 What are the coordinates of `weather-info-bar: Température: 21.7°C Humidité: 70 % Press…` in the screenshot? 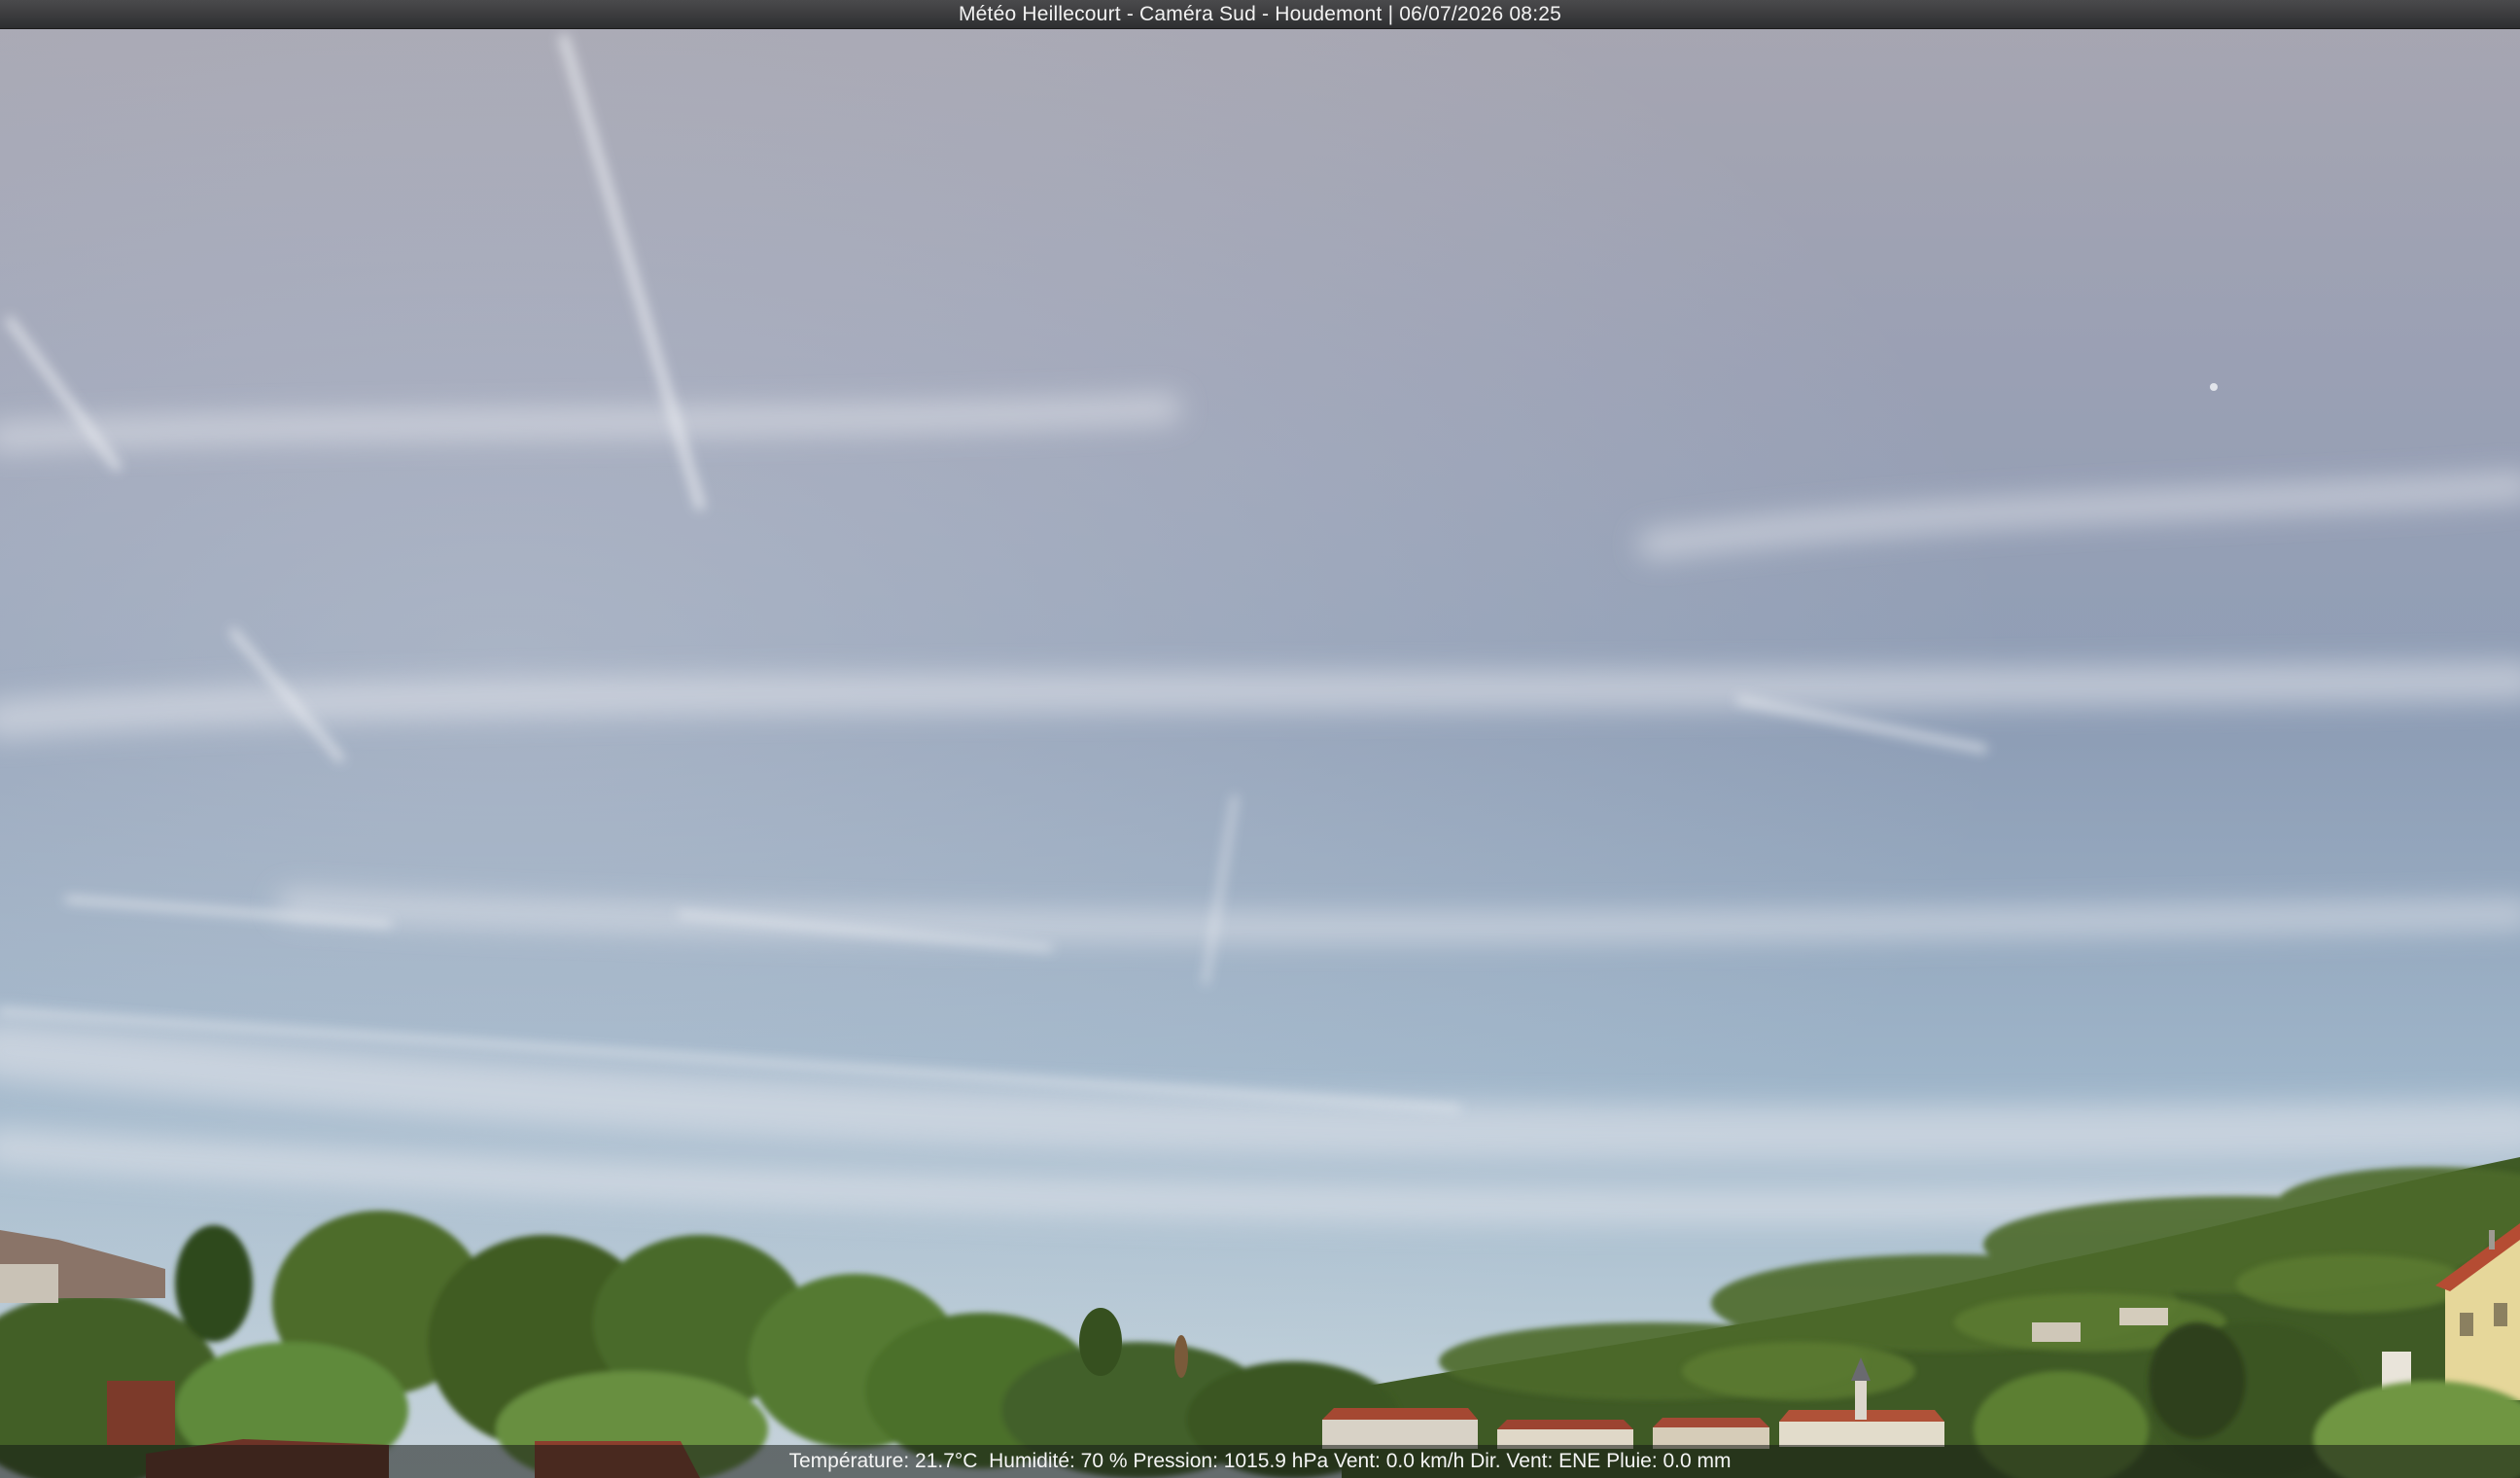 It's located at (1260, 1461).